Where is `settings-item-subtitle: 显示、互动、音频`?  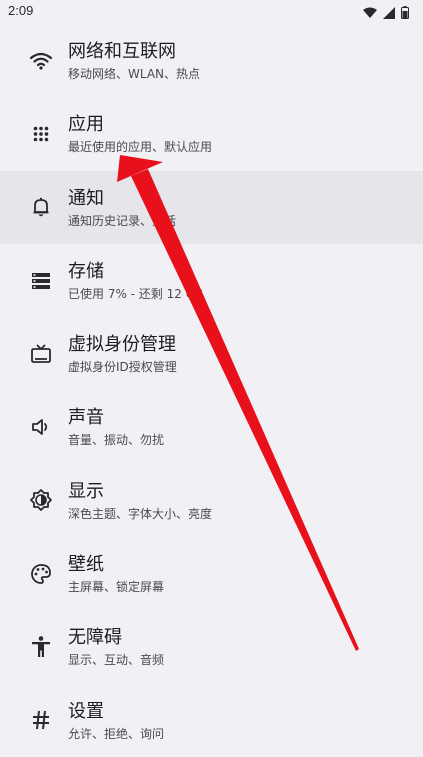 settings-item-subtitle: 显示、互动、音频 is located at coordinates (116, 660).